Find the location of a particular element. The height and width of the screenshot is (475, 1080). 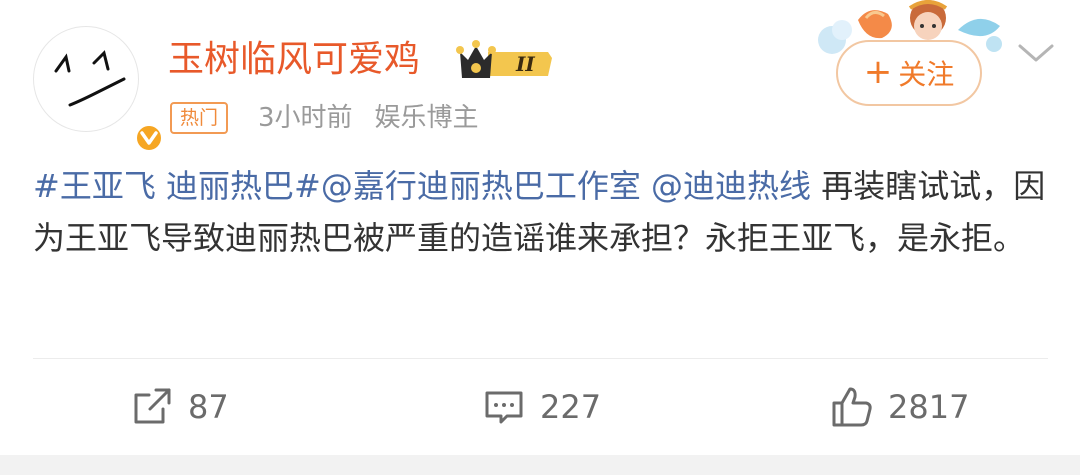

feed-separator is located at coordinates (540, 465).